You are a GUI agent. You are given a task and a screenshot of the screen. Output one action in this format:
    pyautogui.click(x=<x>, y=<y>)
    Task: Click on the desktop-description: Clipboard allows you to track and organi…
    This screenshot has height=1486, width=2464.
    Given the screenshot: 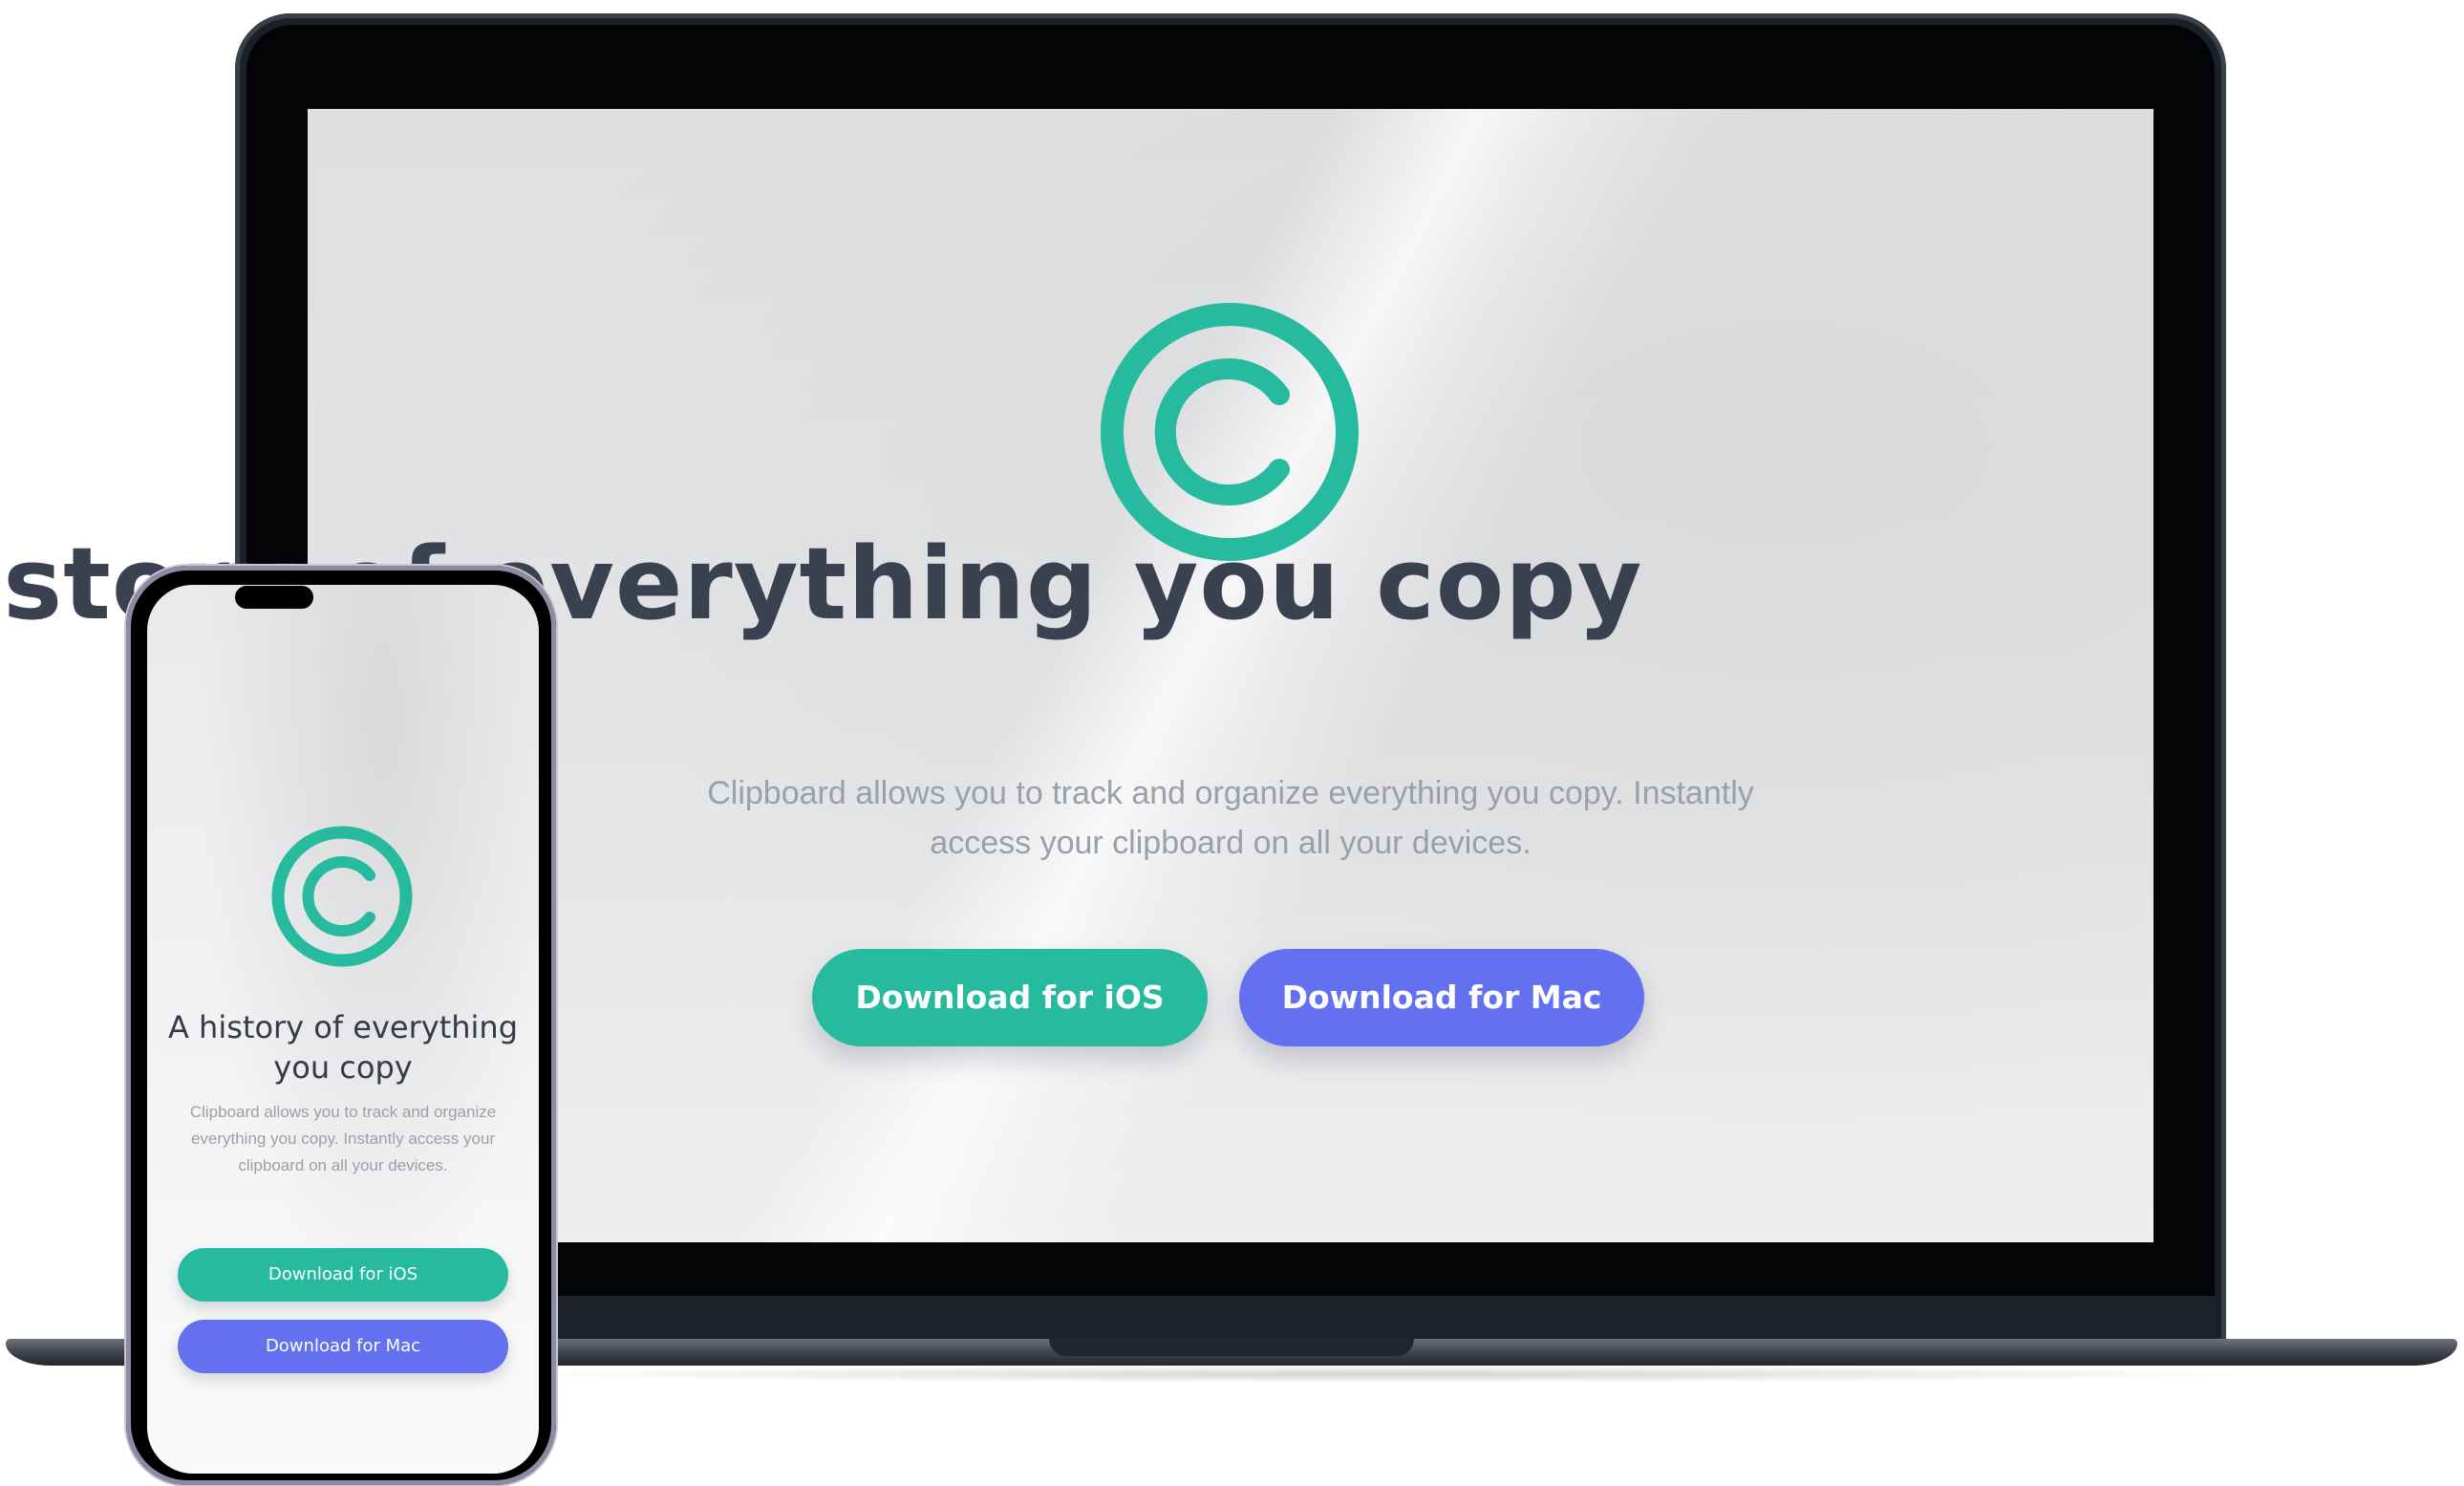 What is the action you would take?
    pyautogui.click(x=1230, y=818)
    